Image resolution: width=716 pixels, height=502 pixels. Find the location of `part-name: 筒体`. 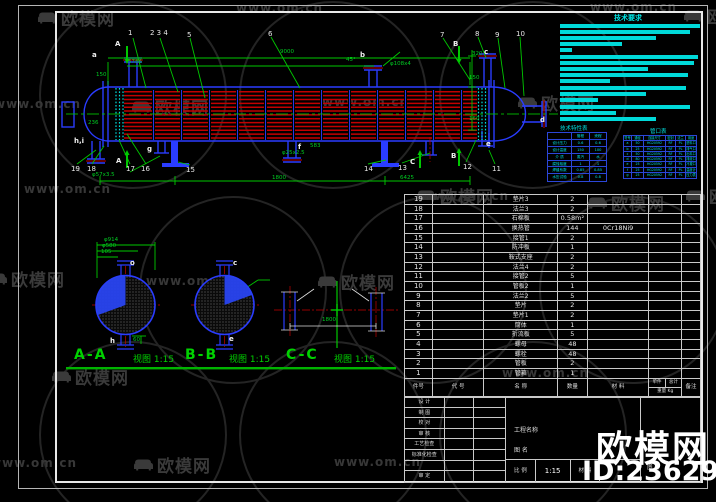

part-name: 筒体 is located at coordinates (521, 325).